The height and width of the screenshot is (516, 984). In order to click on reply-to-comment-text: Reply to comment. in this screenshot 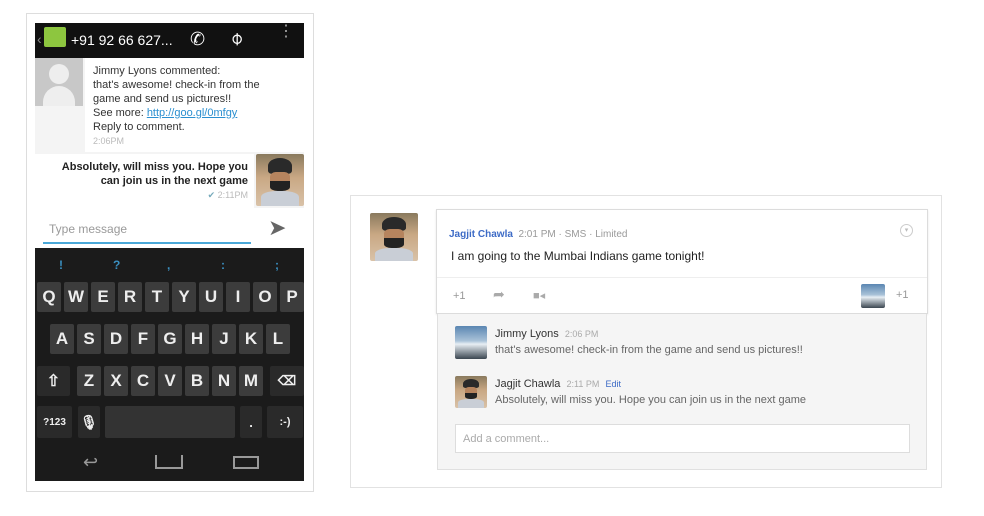, I will do `click(139, 127)`.